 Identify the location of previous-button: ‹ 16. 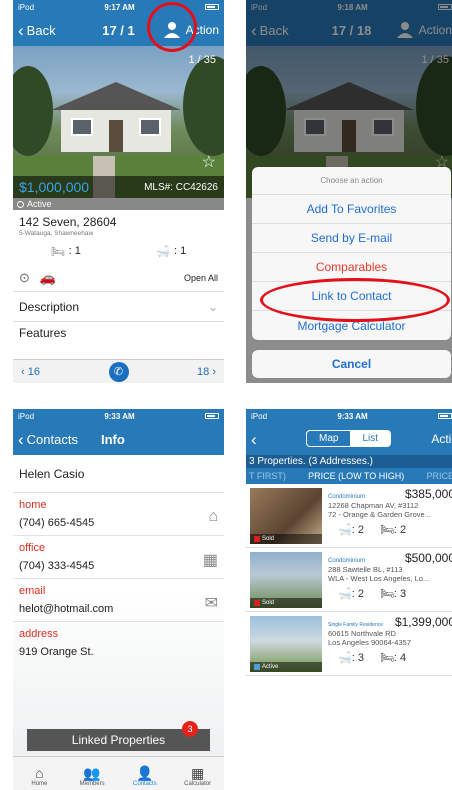
(30, 372).